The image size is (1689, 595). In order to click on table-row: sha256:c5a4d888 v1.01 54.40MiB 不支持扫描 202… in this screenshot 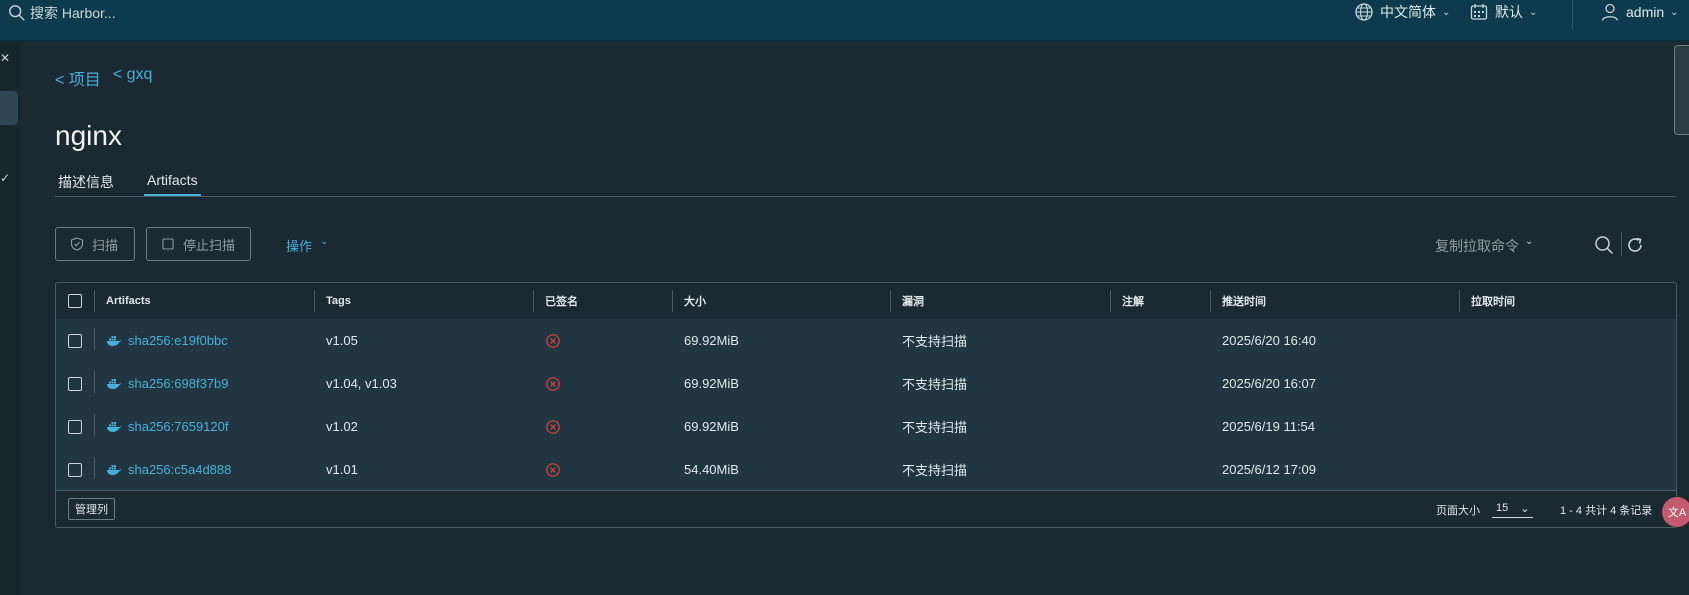, I will do `click(866, 470)`.